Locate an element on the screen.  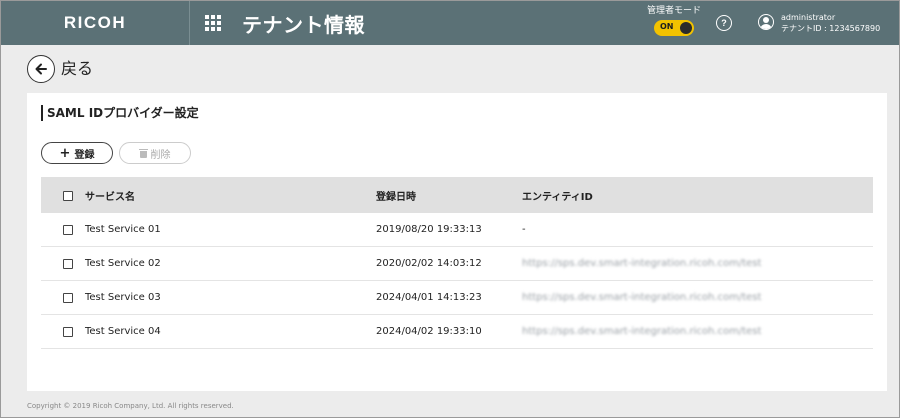
plus-icon: + is located at coordinates (65, 153).